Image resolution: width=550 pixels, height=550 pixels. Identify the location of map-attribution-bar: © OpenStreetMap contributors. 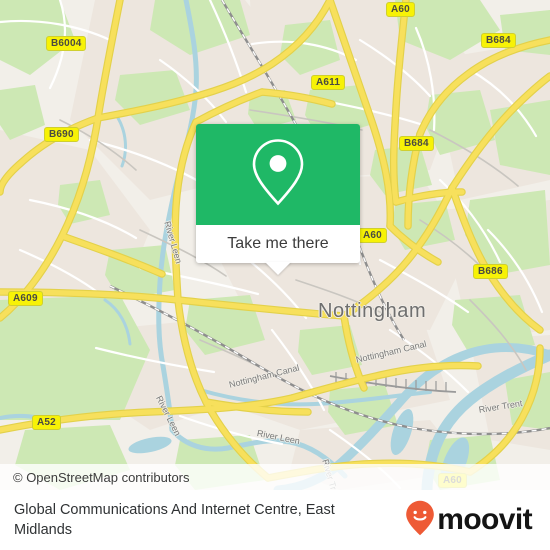
(275, 477).